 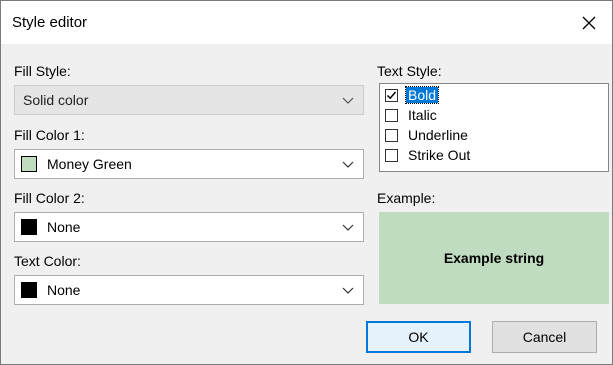 What do you see at coordinates (49, 135) in the screenshot?
I see `fill-color-1-label: Fill Color 1:` at bounding box center [49, 135].